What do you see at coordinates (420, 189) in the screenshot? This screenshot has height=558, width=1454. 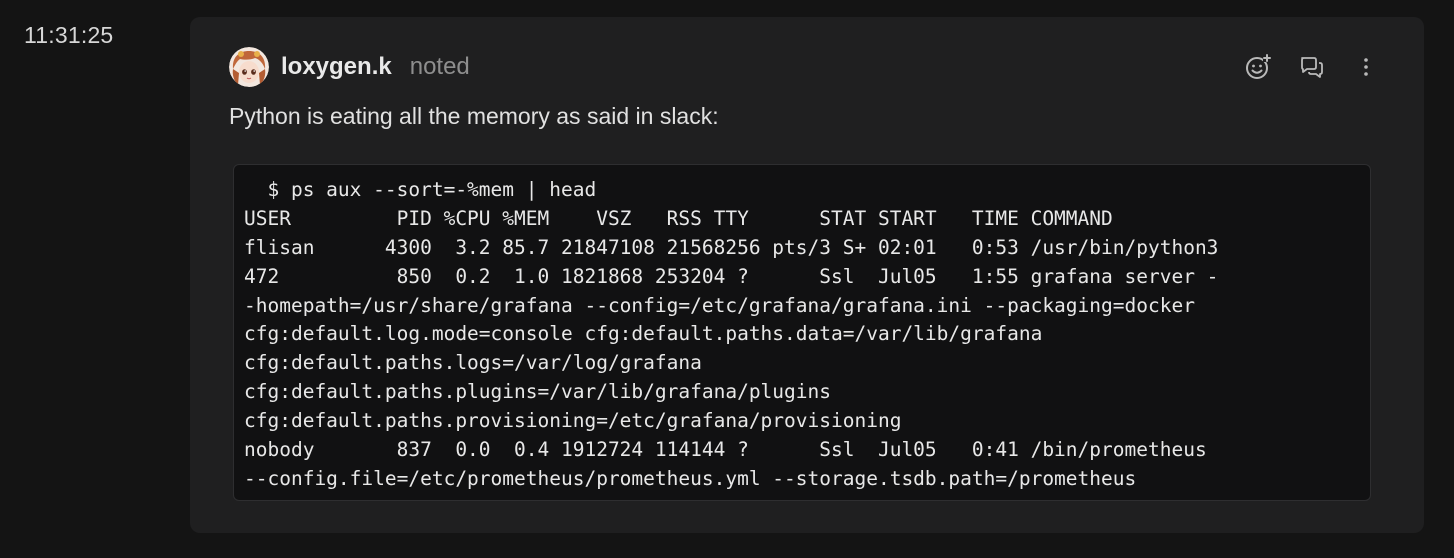 I see `code-line: $ ps aux --sort=-%mem | head` at bounding box center [420, 189].